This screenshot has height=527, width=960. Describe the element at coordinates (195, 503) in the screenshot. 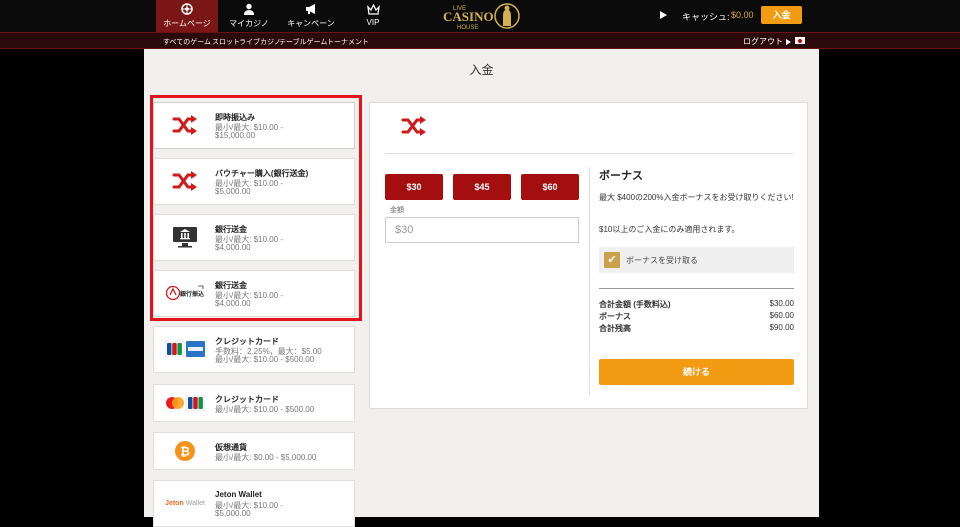

I see `jeton-logo-text: Wallet` at that location.